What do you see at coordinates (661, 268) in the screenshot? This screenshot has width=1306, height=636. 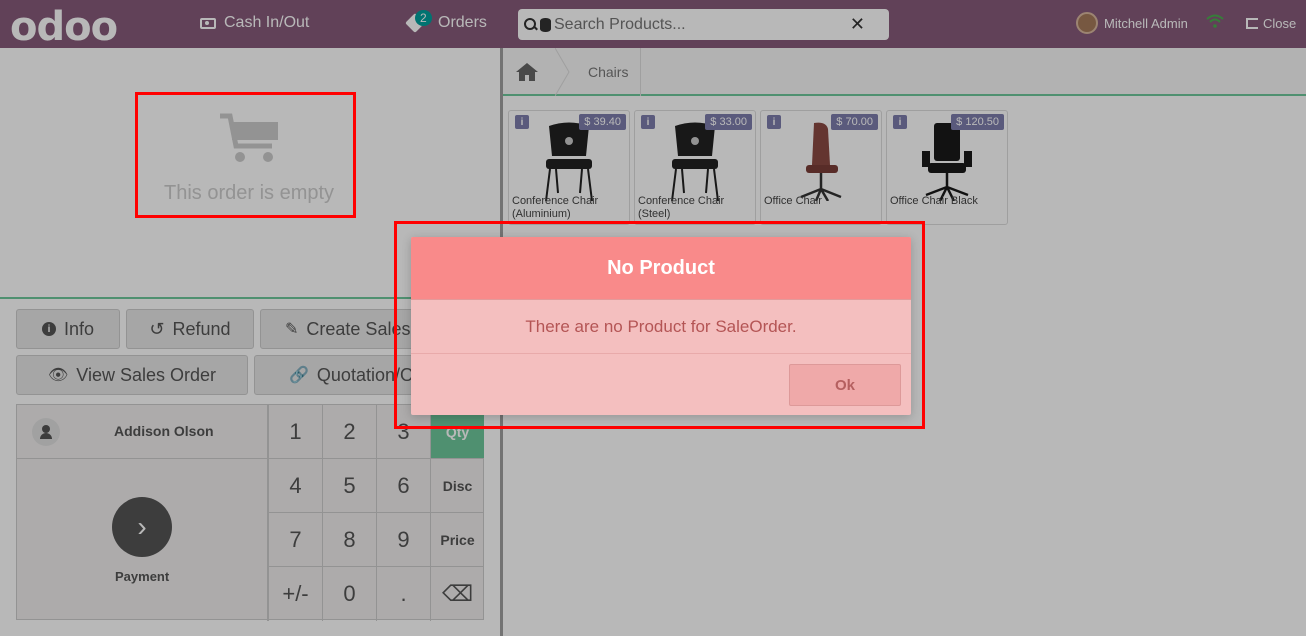 I see `dialog-title: No Product` at bounding box center [661, 268].